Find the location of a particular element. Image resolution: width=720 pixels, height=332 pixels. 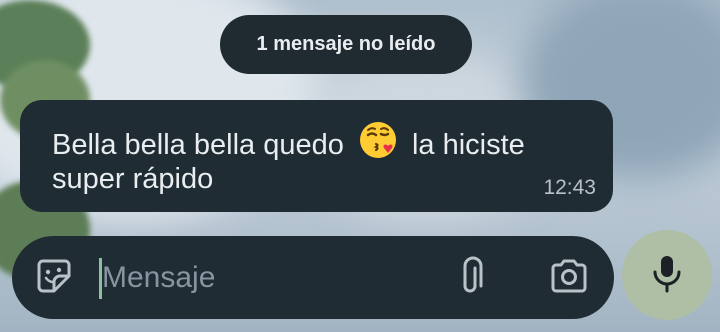

sticker-button is located at coordinates (54, 278).